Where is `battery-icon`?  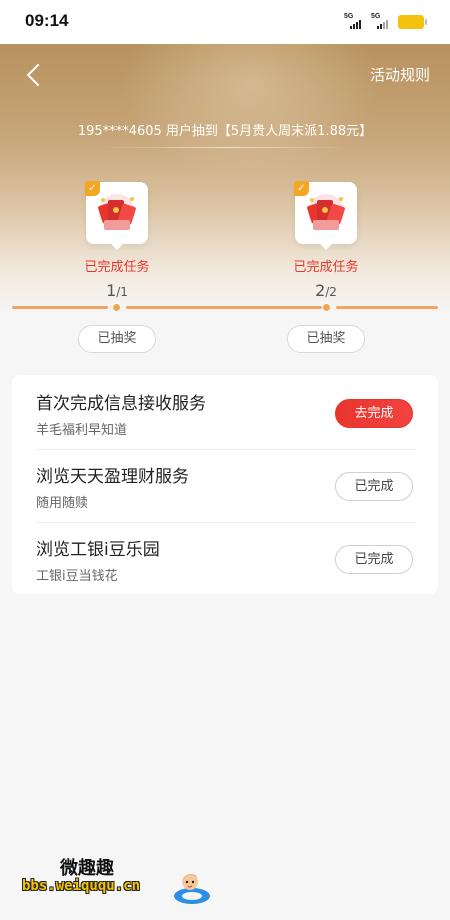 battery-icon is located at coordinates (412, 22).